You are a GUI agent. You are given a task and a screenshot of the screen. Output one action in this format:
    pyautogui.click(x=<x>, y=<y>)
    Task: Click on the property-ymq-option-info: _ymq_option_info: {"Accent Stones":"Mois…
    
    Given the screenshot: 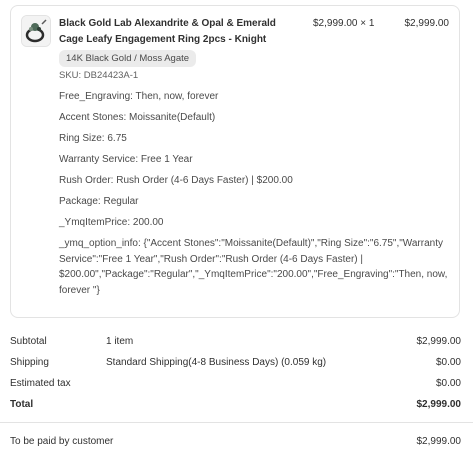 What is the action you would take?
    pyautogui.click(x=253, y=267)
    